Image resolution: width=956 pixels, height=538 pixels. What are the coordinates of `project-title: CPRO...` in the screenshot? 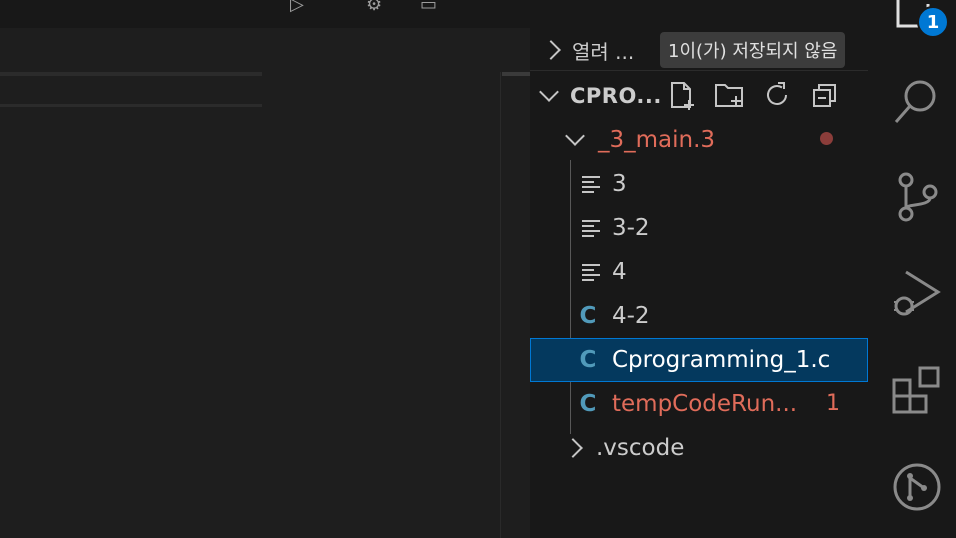 It's located at (616, 96).